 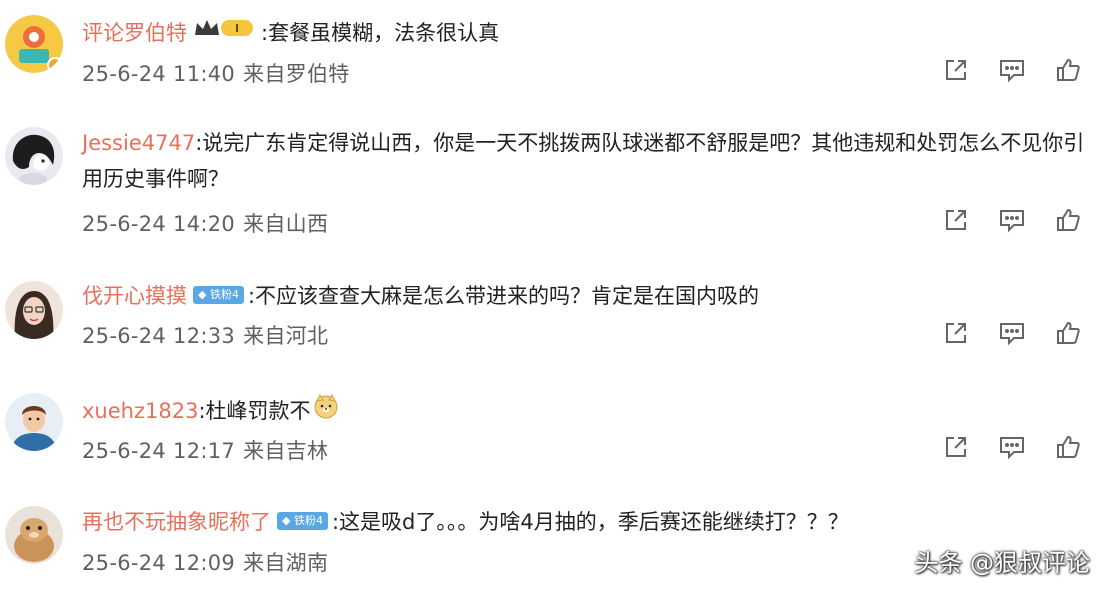 I want to click on username-link: 评论罗伯特, so click(x=134, y=33).